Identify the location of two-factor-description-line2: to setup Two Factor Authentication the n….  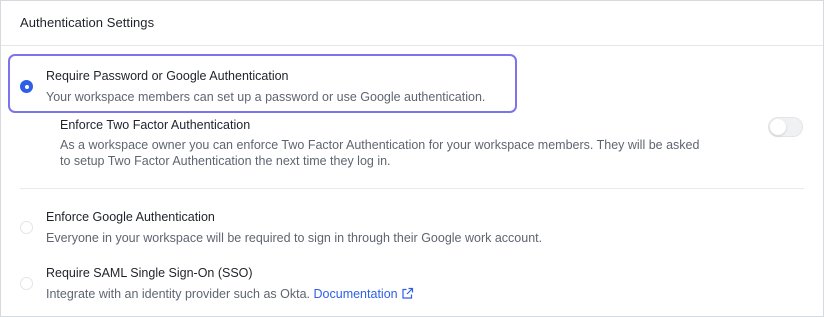
(225, 161).